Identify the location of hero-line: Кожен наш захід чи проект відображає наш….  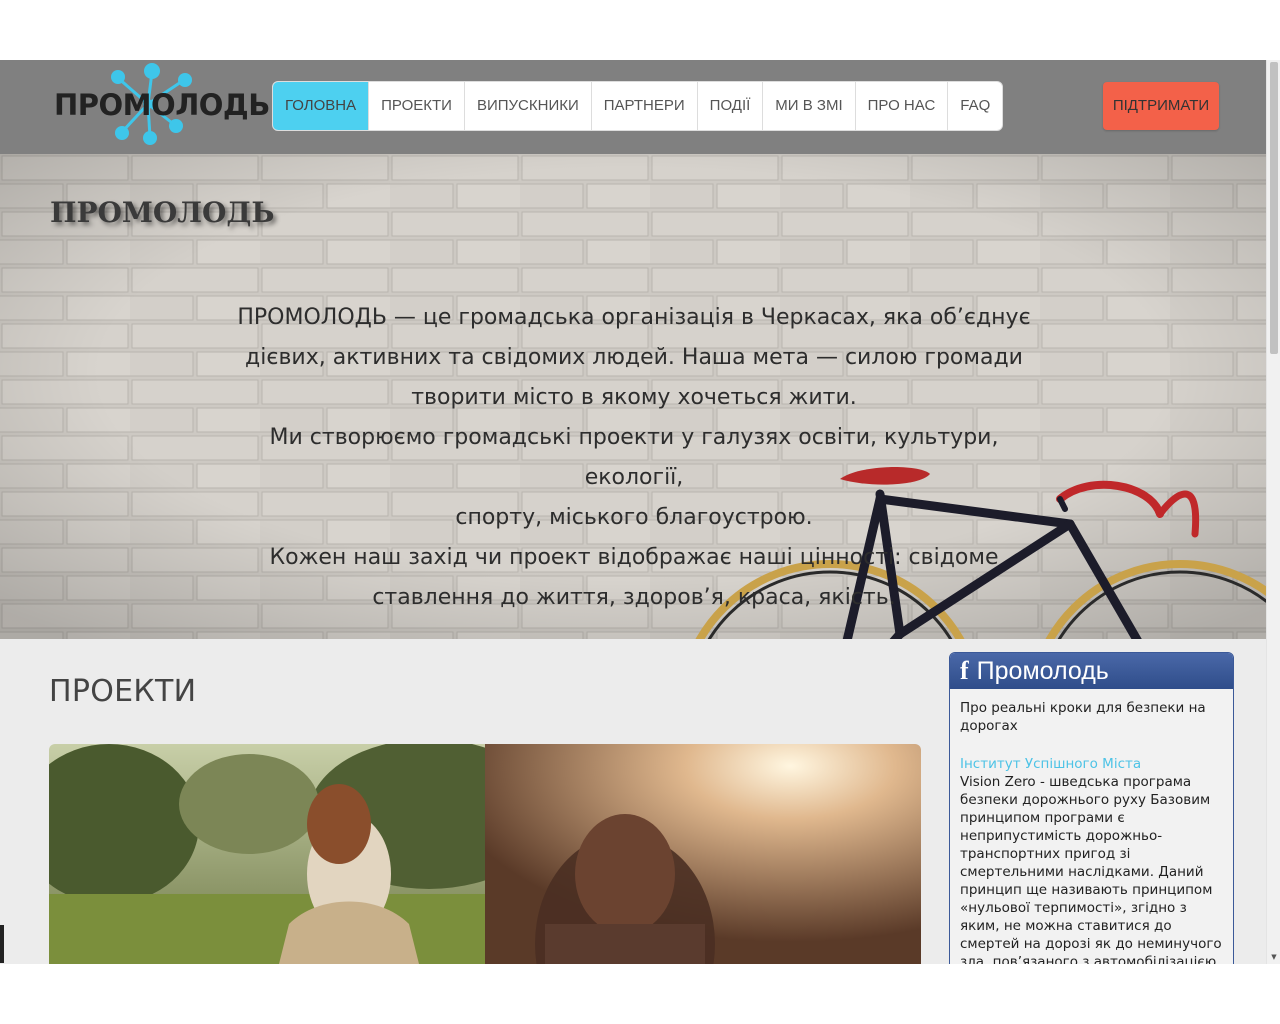
(634, 557).